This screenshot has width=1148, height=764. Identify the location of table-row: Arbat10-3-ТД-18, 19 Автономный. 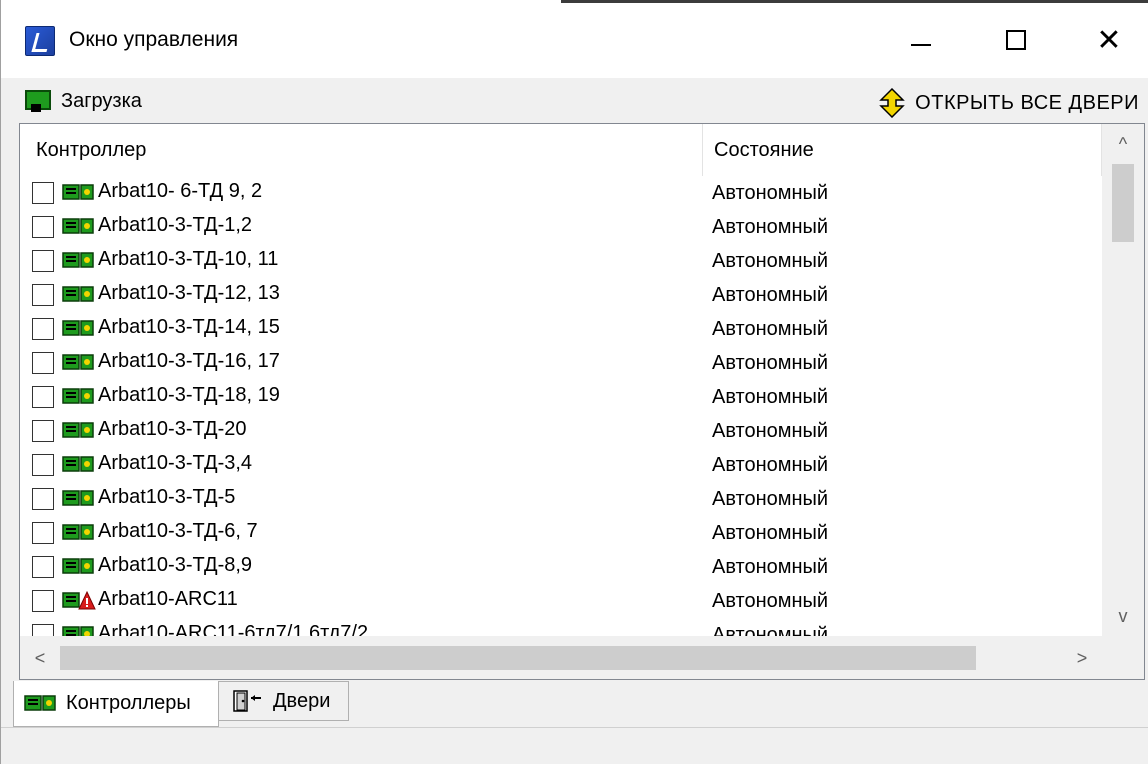
(561, 397).